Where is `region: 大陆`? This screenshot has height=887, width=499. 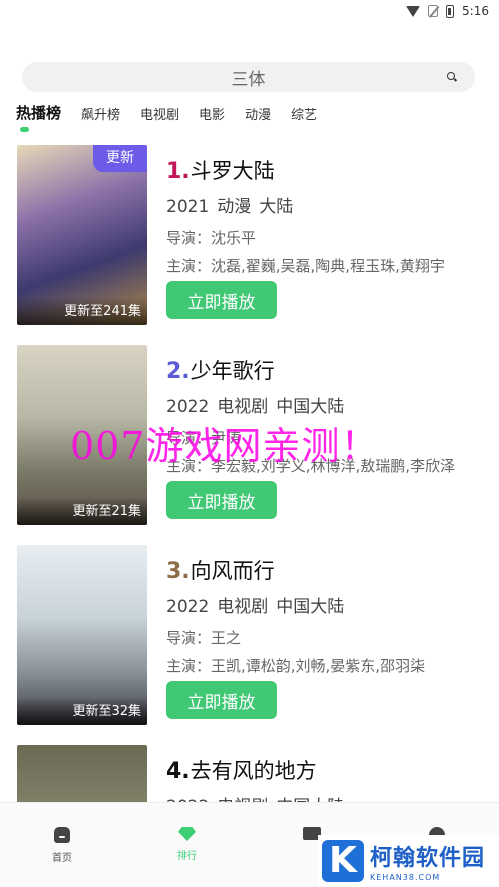 region: 大陆 is located at coordinates (276, 207).